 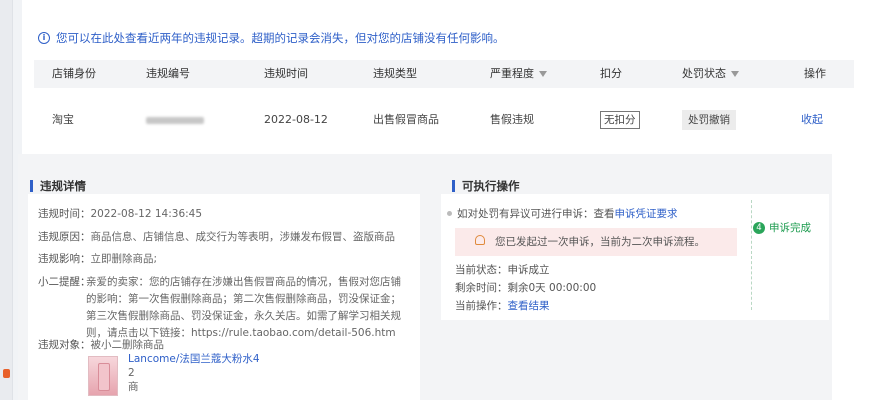 I want to click on reason-label: 违规原因：, so click(x=64, y=237).